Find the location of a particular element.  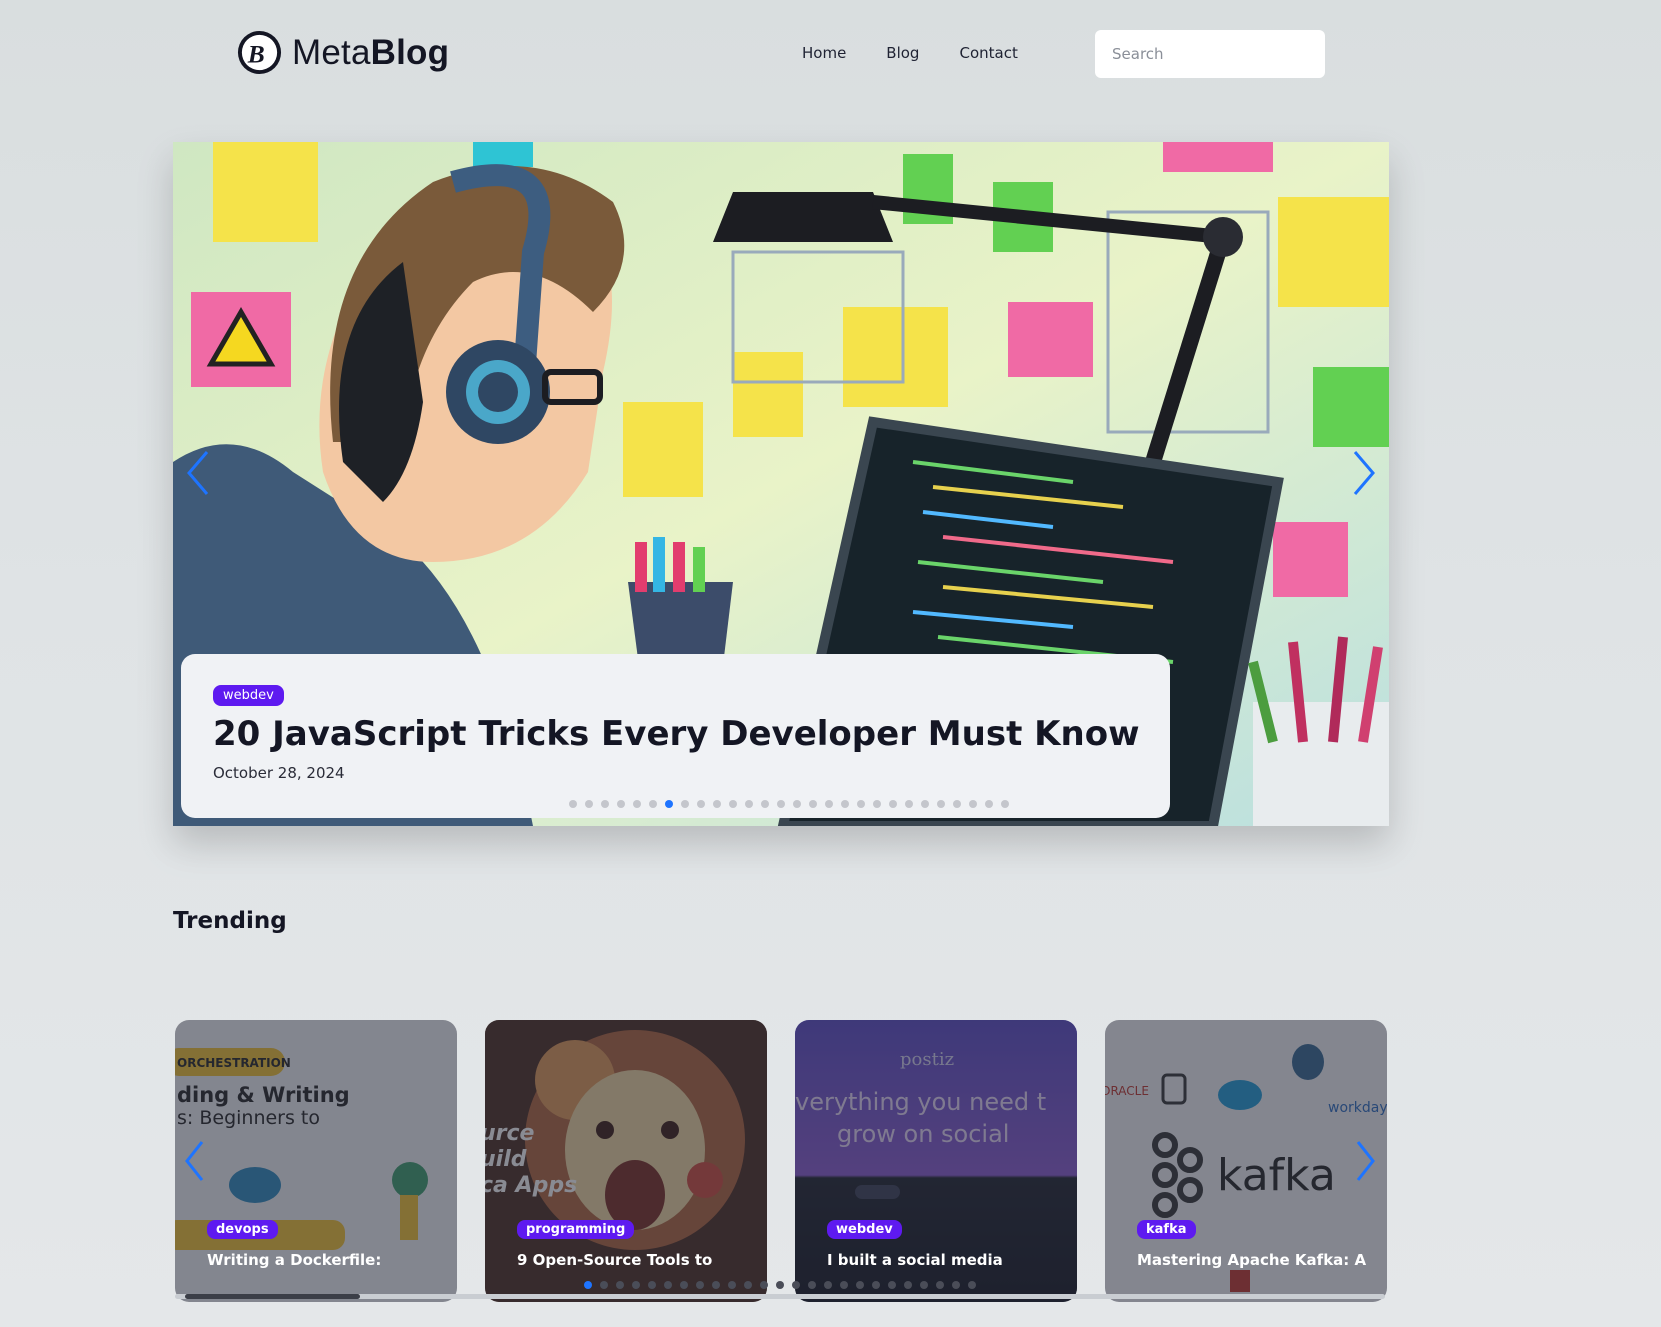

trending-pagination is located at coordinates (784, 1285).